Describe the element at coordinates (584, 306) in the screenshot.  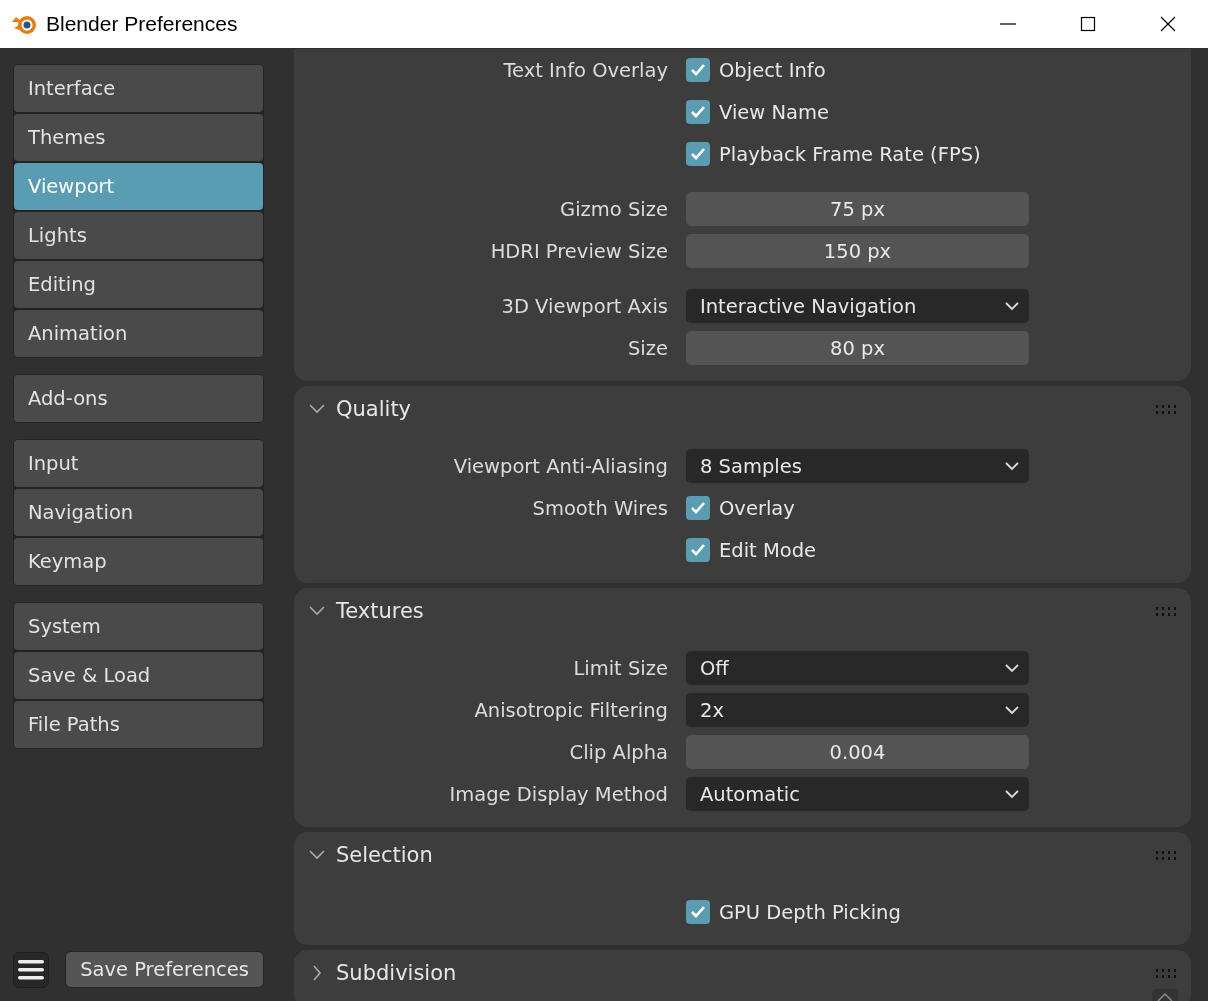
I see `field-label: 3D Viewport Axis` at that location.